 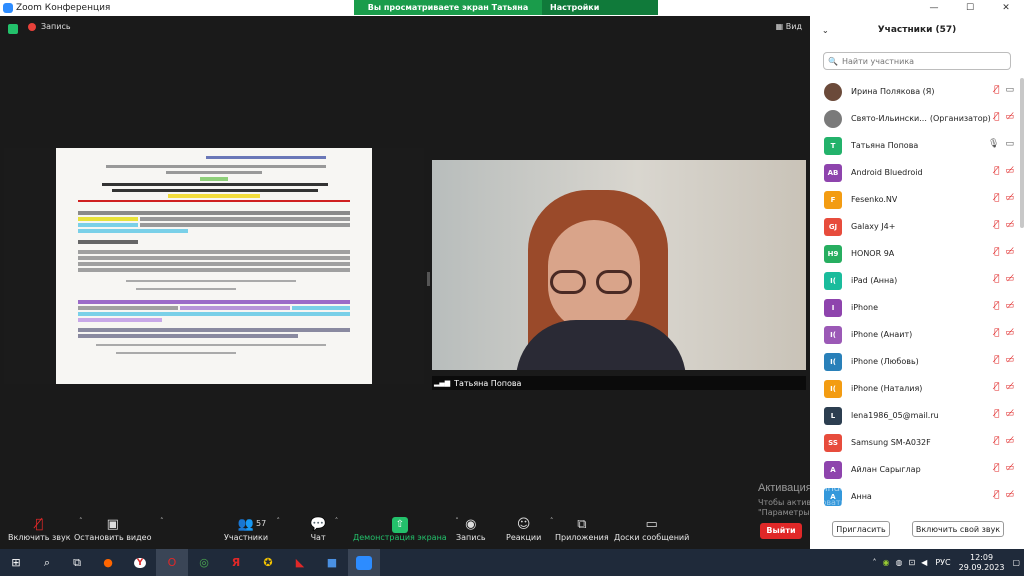 I want to click on view-settings-button: Настройки просмотра ⌄, so click(x=600, y=13).